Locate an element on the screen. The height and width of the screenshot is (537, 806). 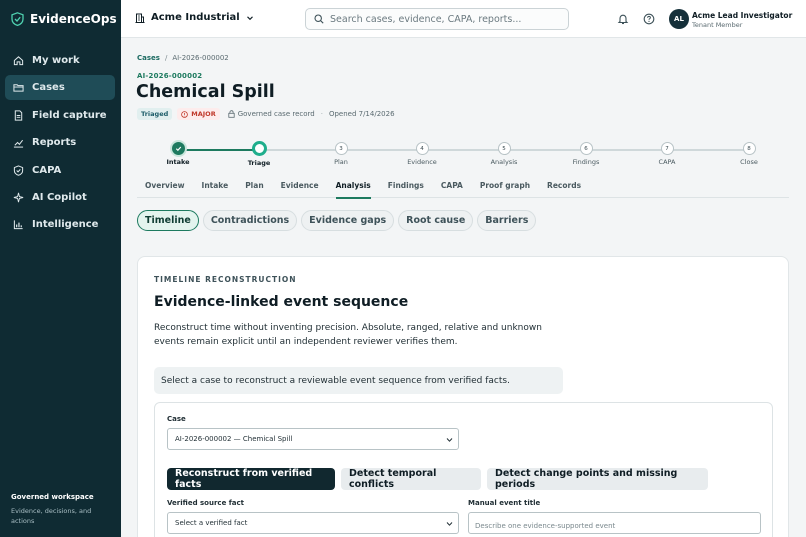
step-label: Triage is located at coordinates (259, 163).